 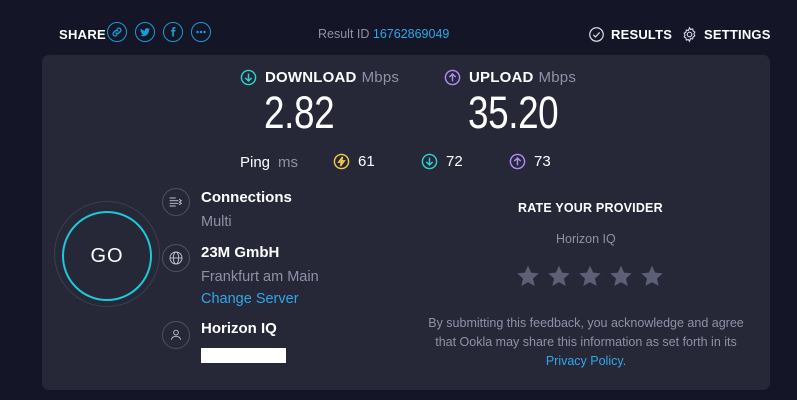 I want to click on upload-value: 35.20, so click(x=513, y=112).